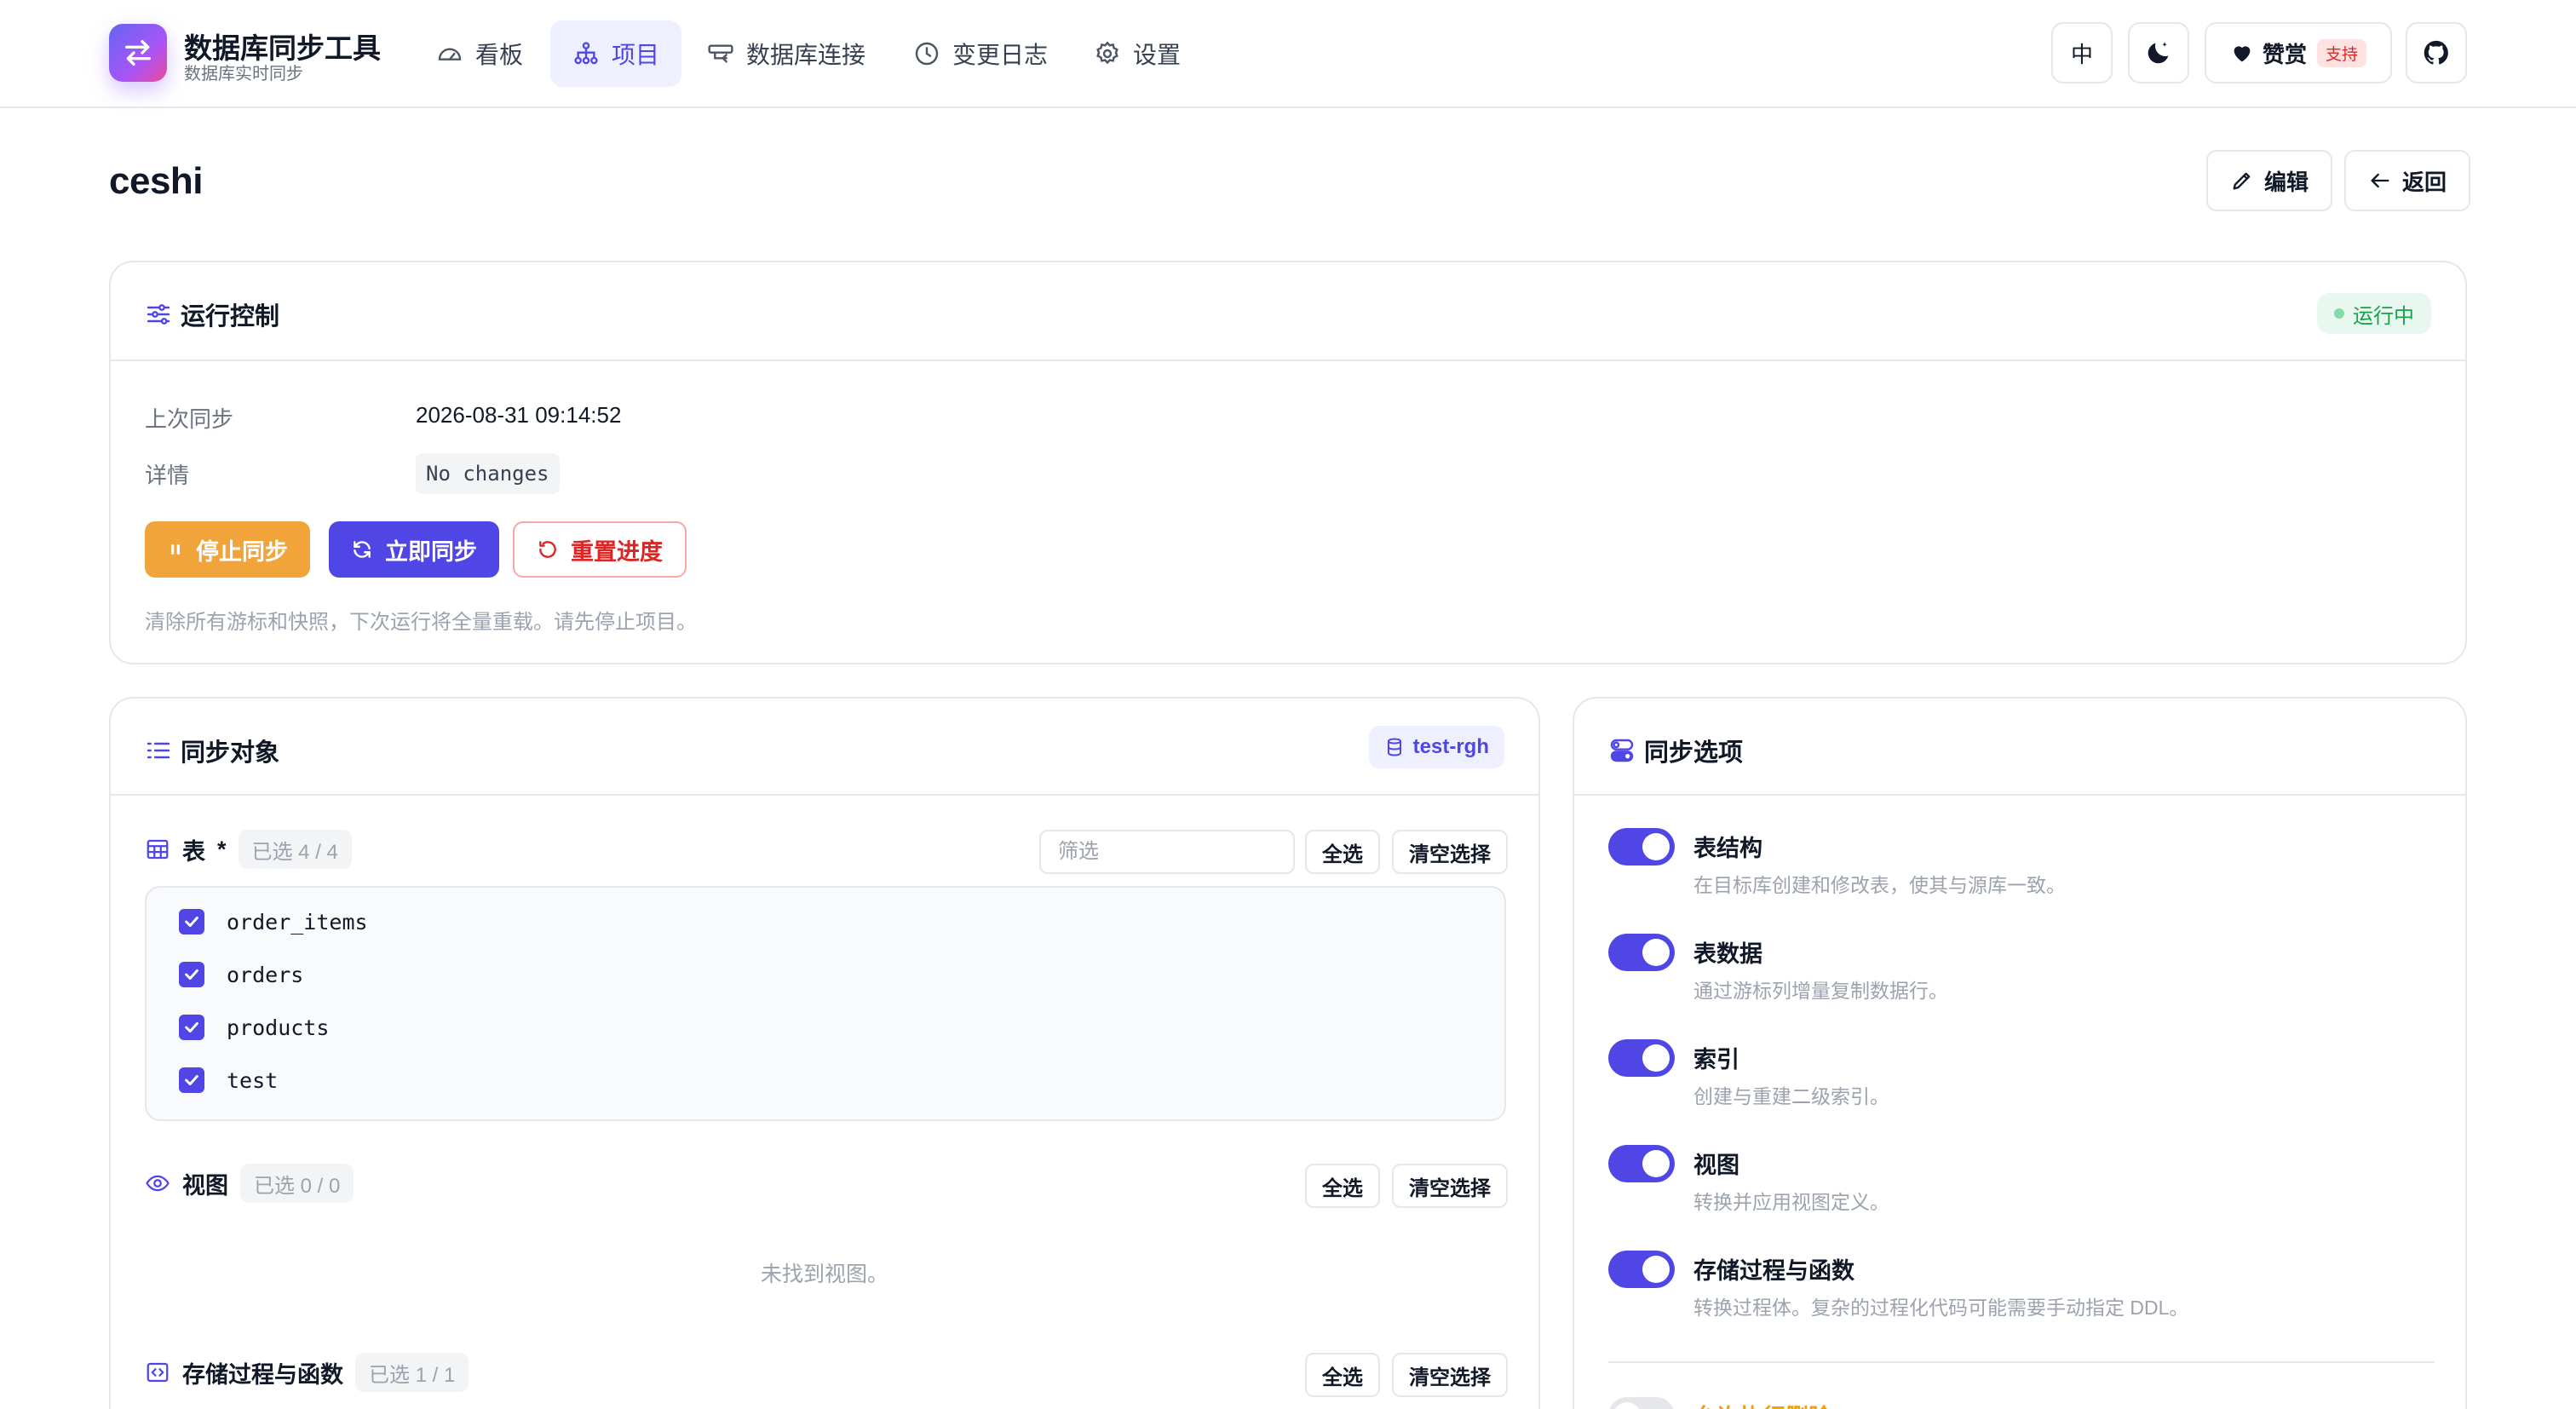 The height and width of the screenshot is (1409, 2576). I want to click on routines-count: 已选 1 / 1, so click(412, 1372).